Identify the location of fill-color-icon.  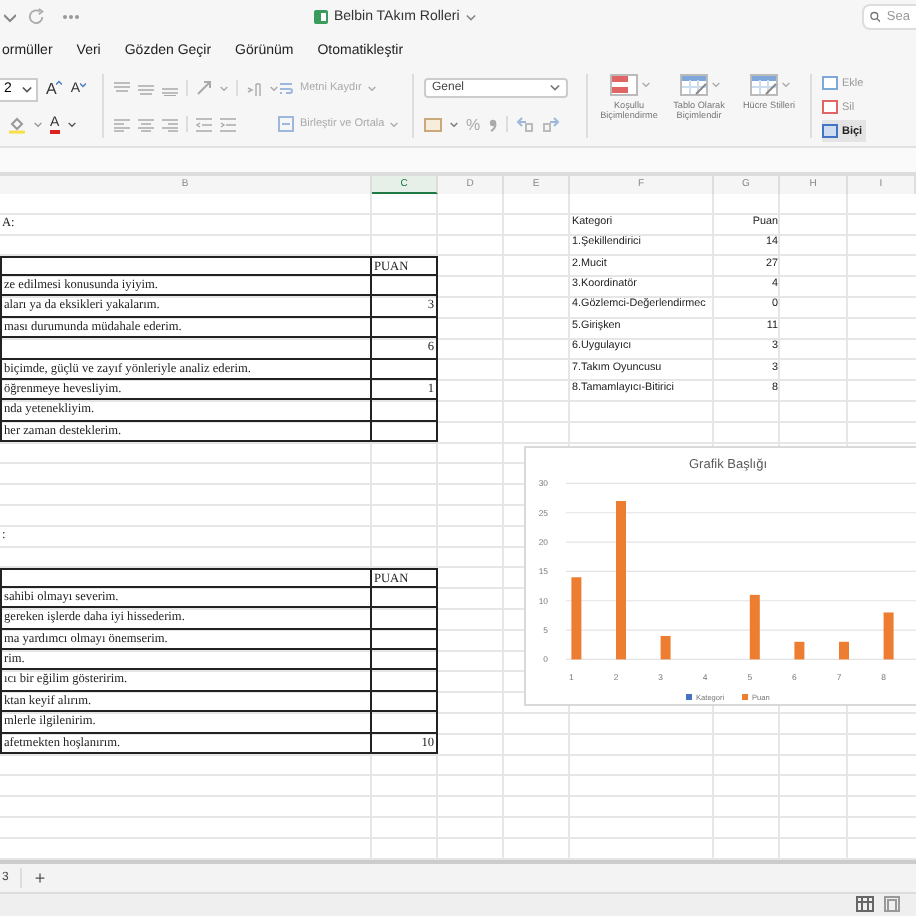
(17, 125).